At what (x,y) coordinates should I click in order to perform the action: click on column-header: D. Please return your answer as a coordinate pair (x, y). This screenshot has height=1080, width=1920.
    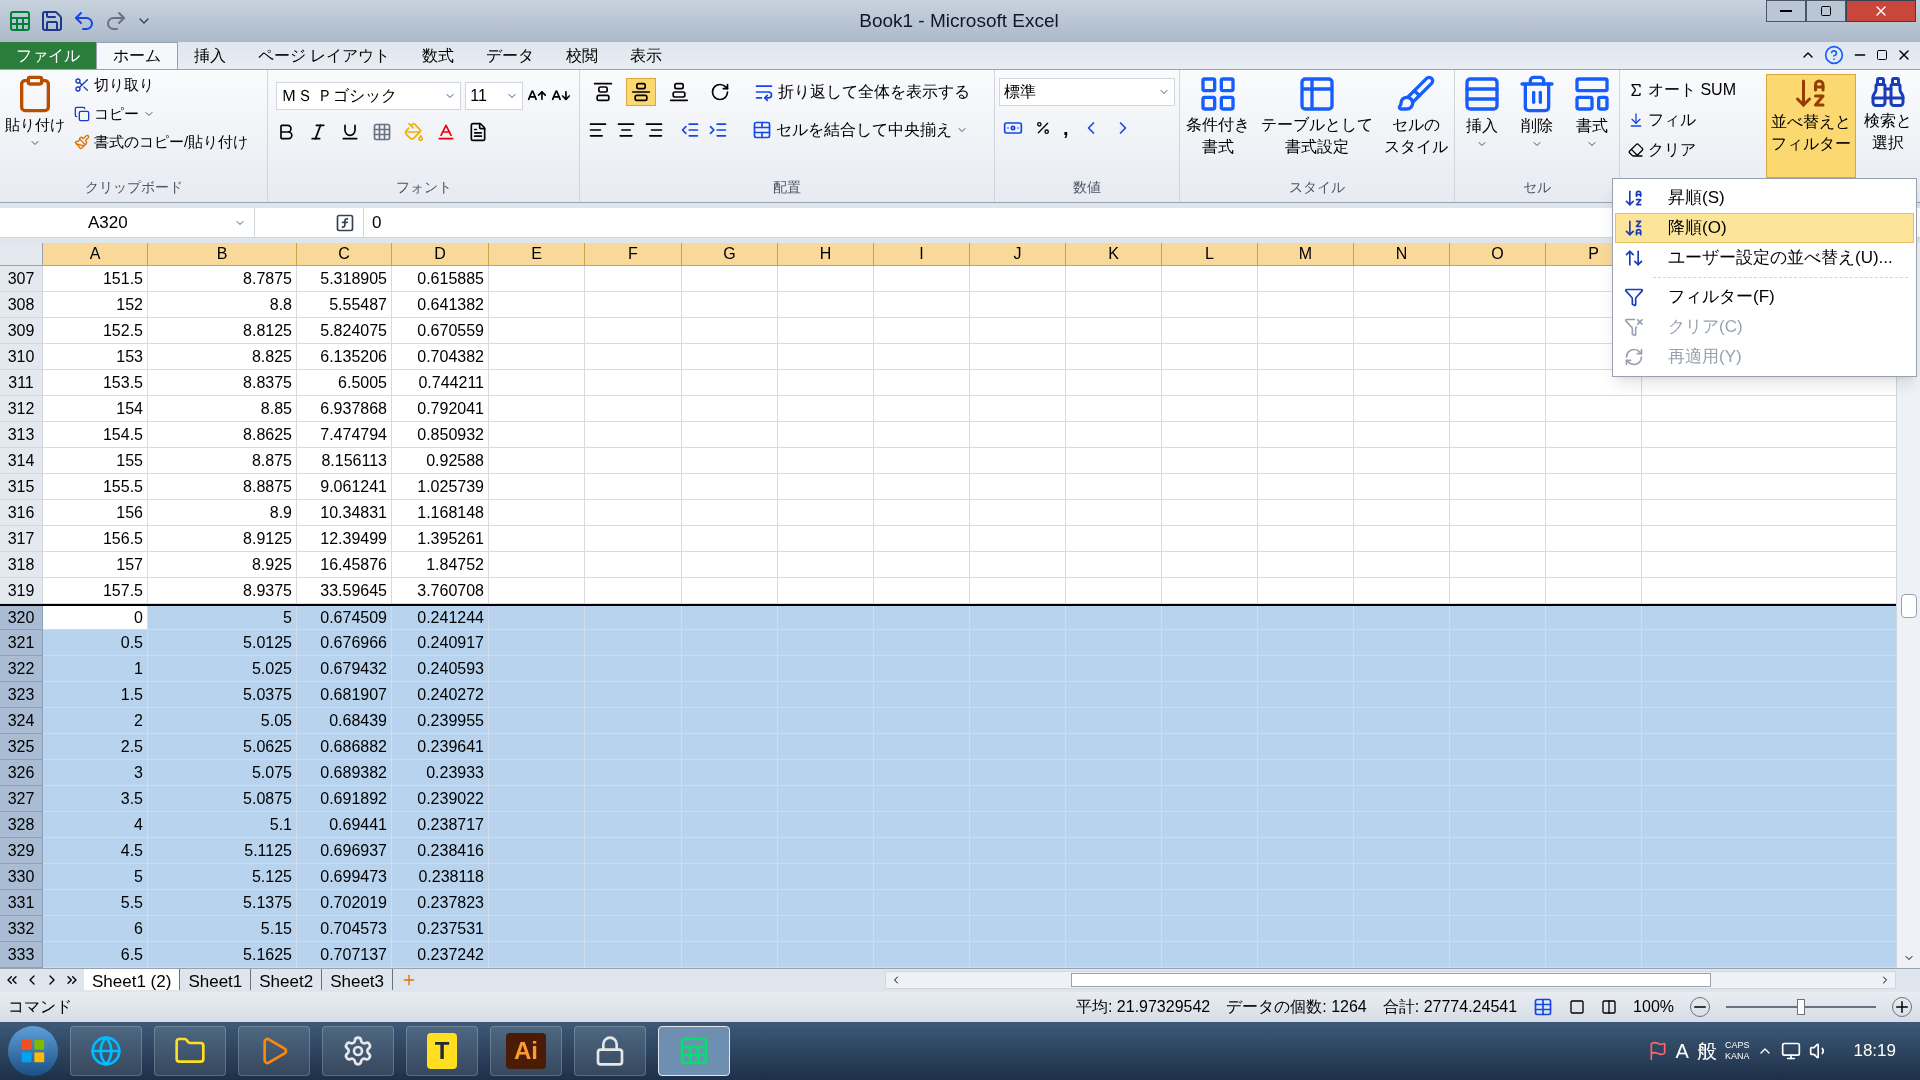
    Looking at the image, I should click on (440, 254).